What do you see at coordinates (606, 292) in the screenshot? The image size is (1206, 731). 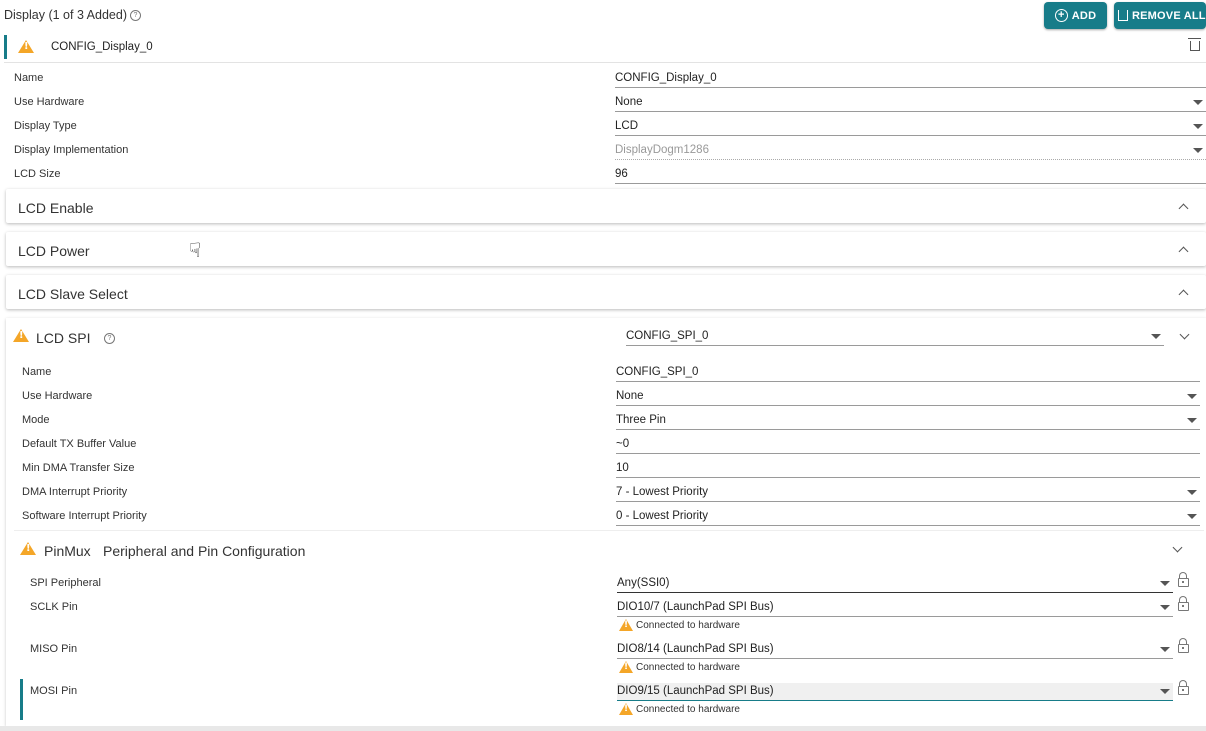 I see `section-lcd-slave-select: LCD Slave Select` at bounding box center [606, 292].